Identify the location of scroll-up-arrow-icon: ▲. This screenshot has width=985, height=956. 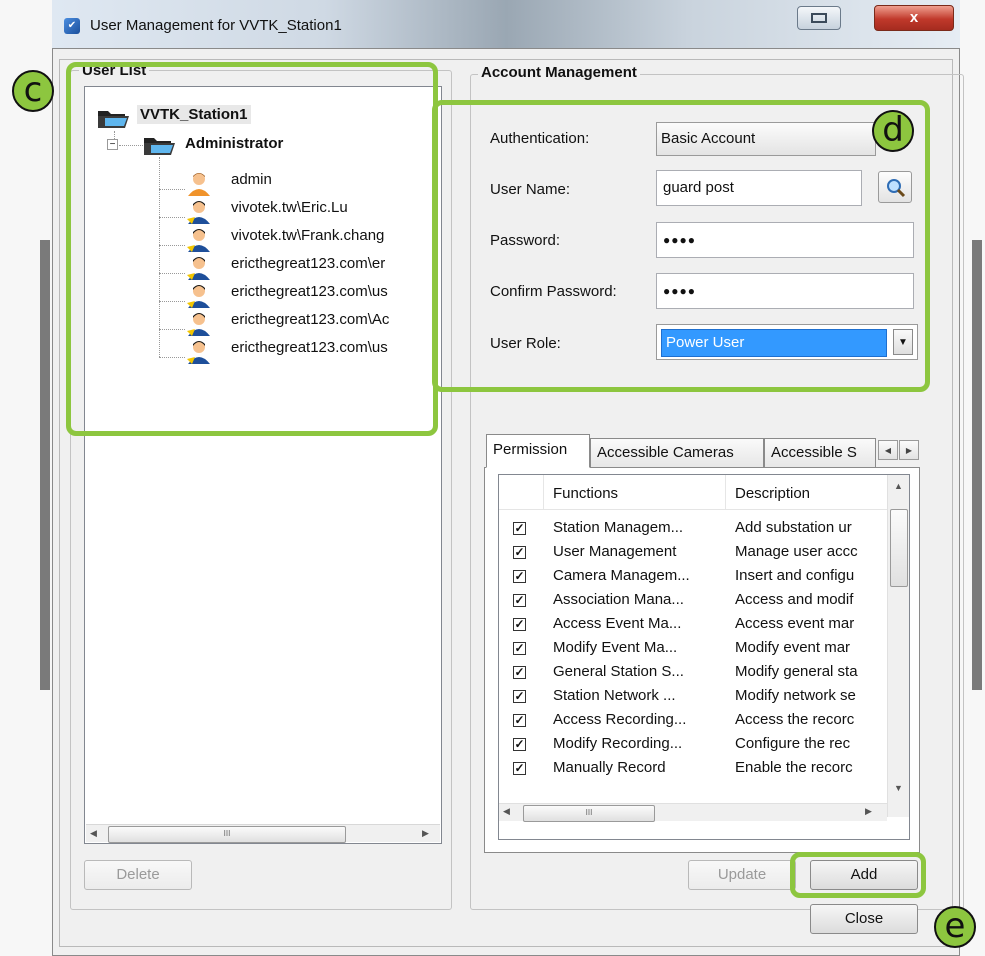
(898, 486).